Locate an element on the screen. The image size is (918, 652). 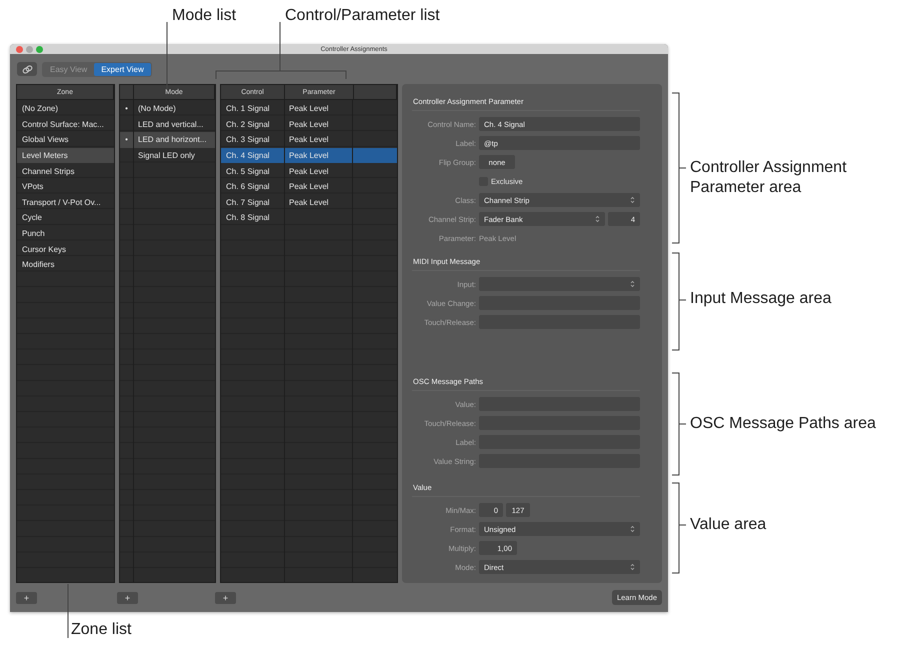
add-zone-button: + is located at coordinates (26, 598).